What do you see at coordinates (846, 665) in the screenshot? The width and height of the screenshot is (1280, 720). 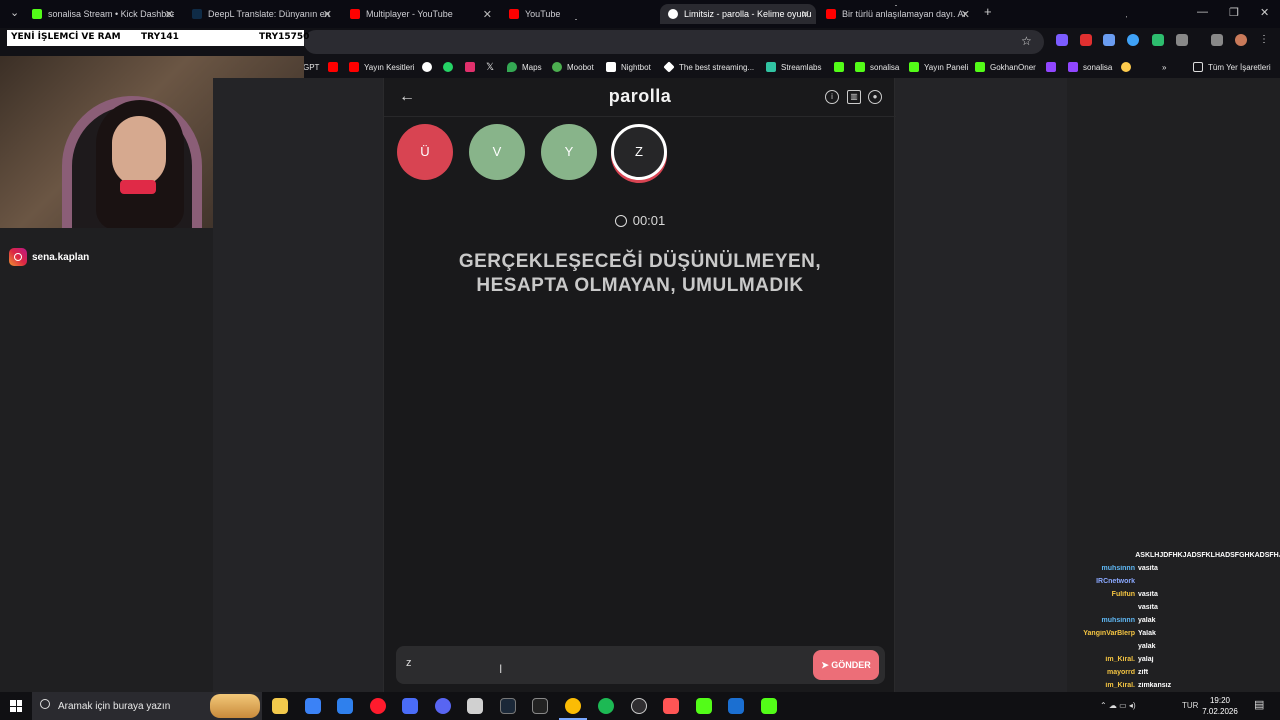 I see `send-button: ➤ GÖNDER` at bounding box center [846, 665].